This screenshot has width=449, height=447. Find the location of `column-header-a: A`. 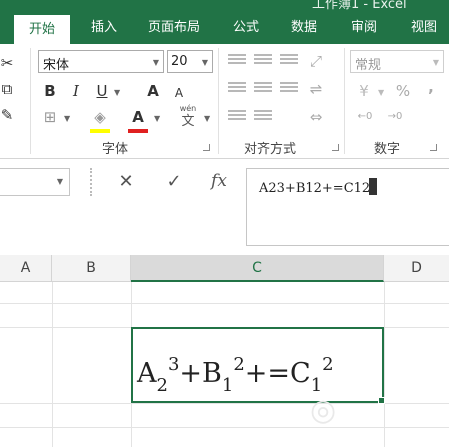

column-header-a: A is located at coordinates (26, 268).